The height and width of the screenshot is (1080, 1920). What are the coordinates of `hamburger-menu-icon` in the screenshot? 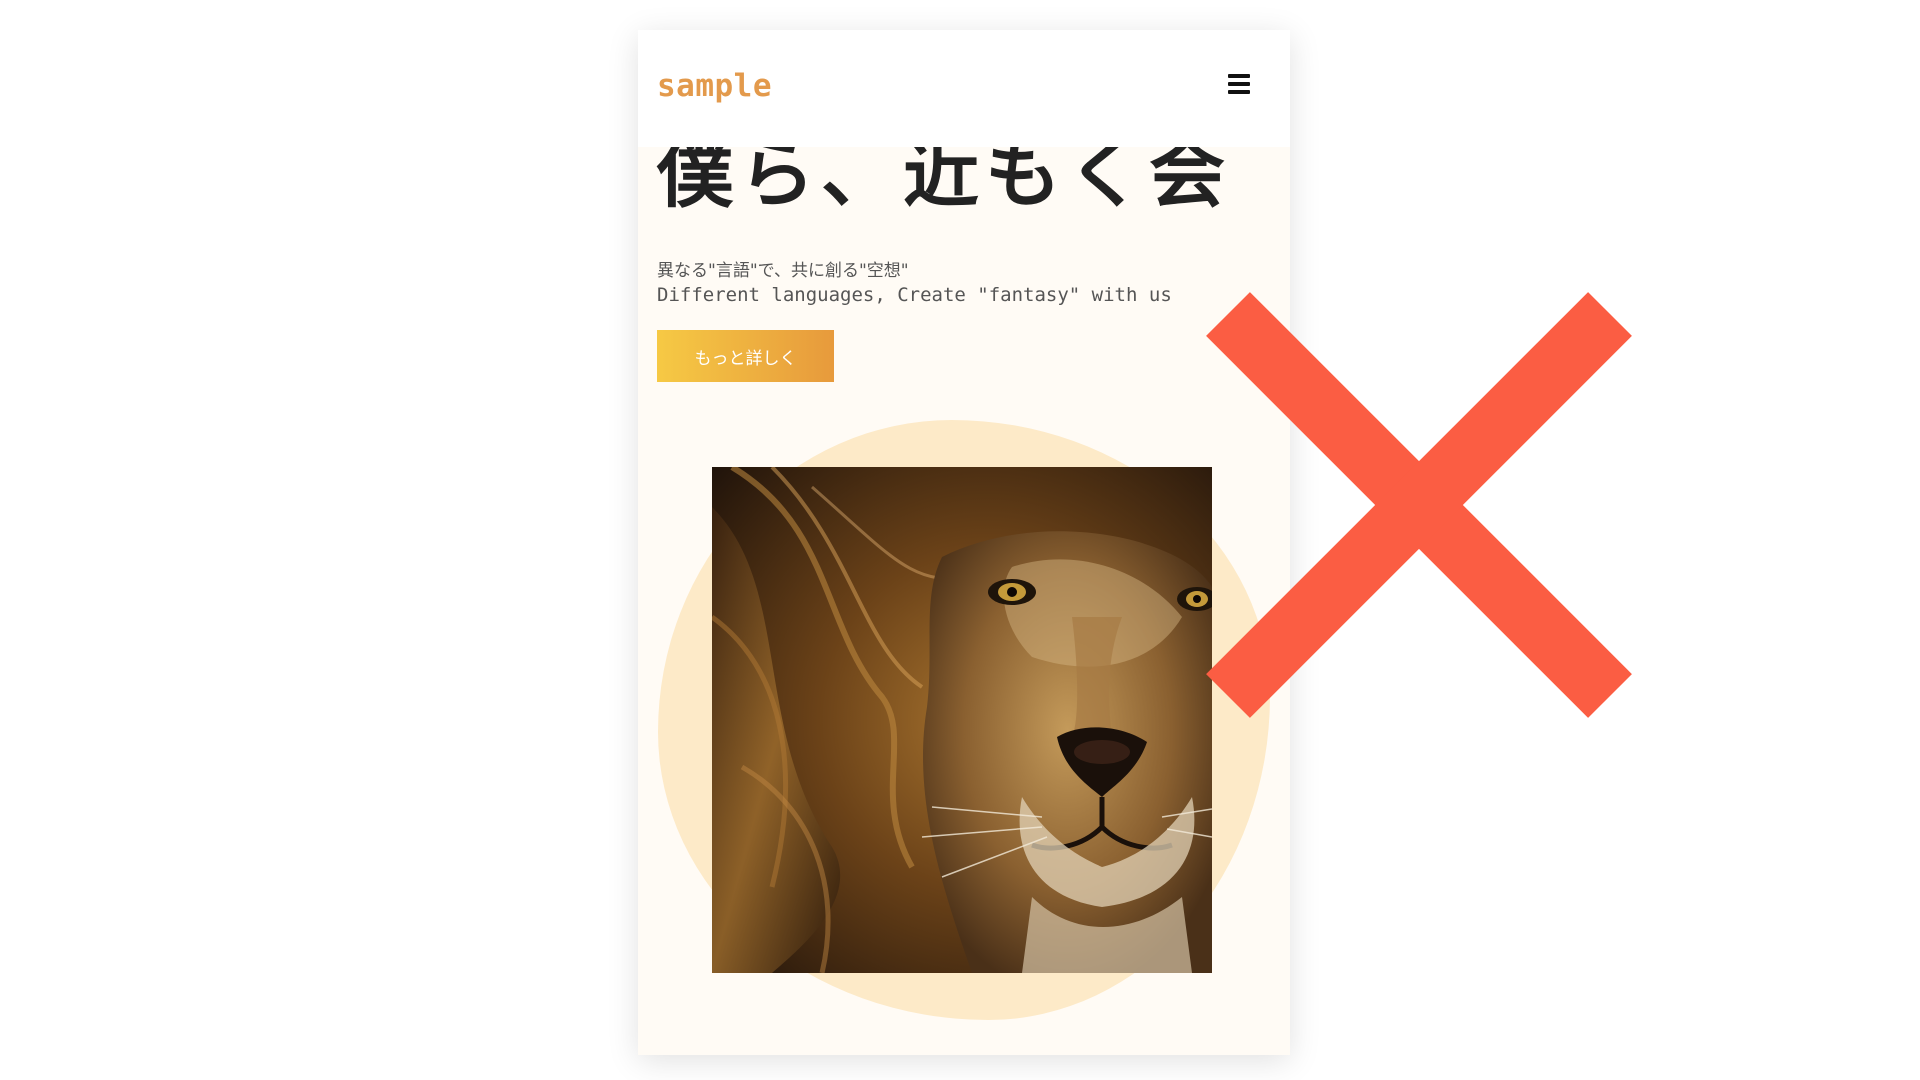 It's located at (1239, 84).